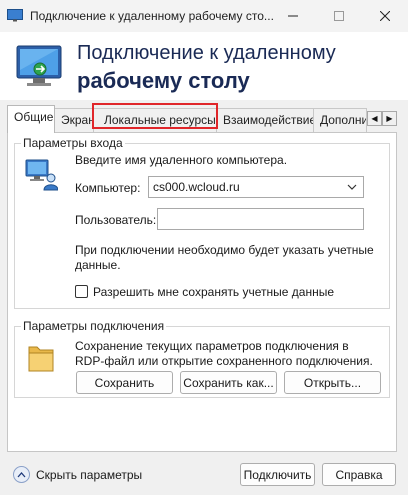 The image size is (408, 495). Describe the element at coordinates (15, 15) in the screenshot. I see `remote-desktop-app-icon` at that location.